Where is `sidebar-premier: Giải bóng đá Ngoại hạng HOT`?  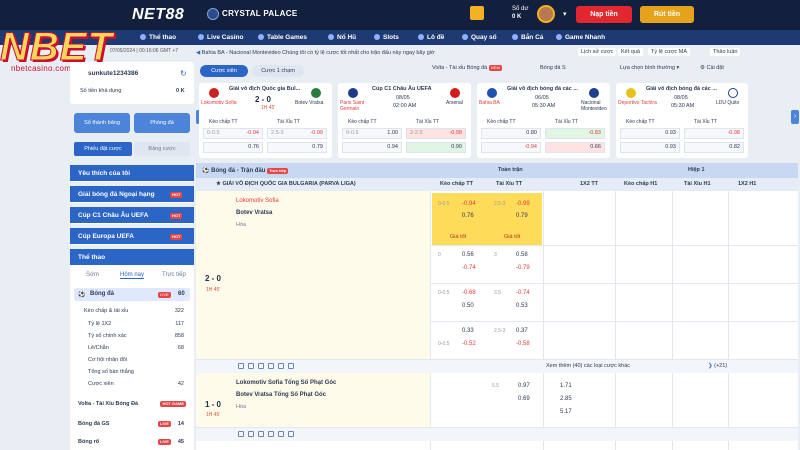 sidebar-premier: Giải bóng đá Ngoại hạng HOT is located at coordinates (132, 194).